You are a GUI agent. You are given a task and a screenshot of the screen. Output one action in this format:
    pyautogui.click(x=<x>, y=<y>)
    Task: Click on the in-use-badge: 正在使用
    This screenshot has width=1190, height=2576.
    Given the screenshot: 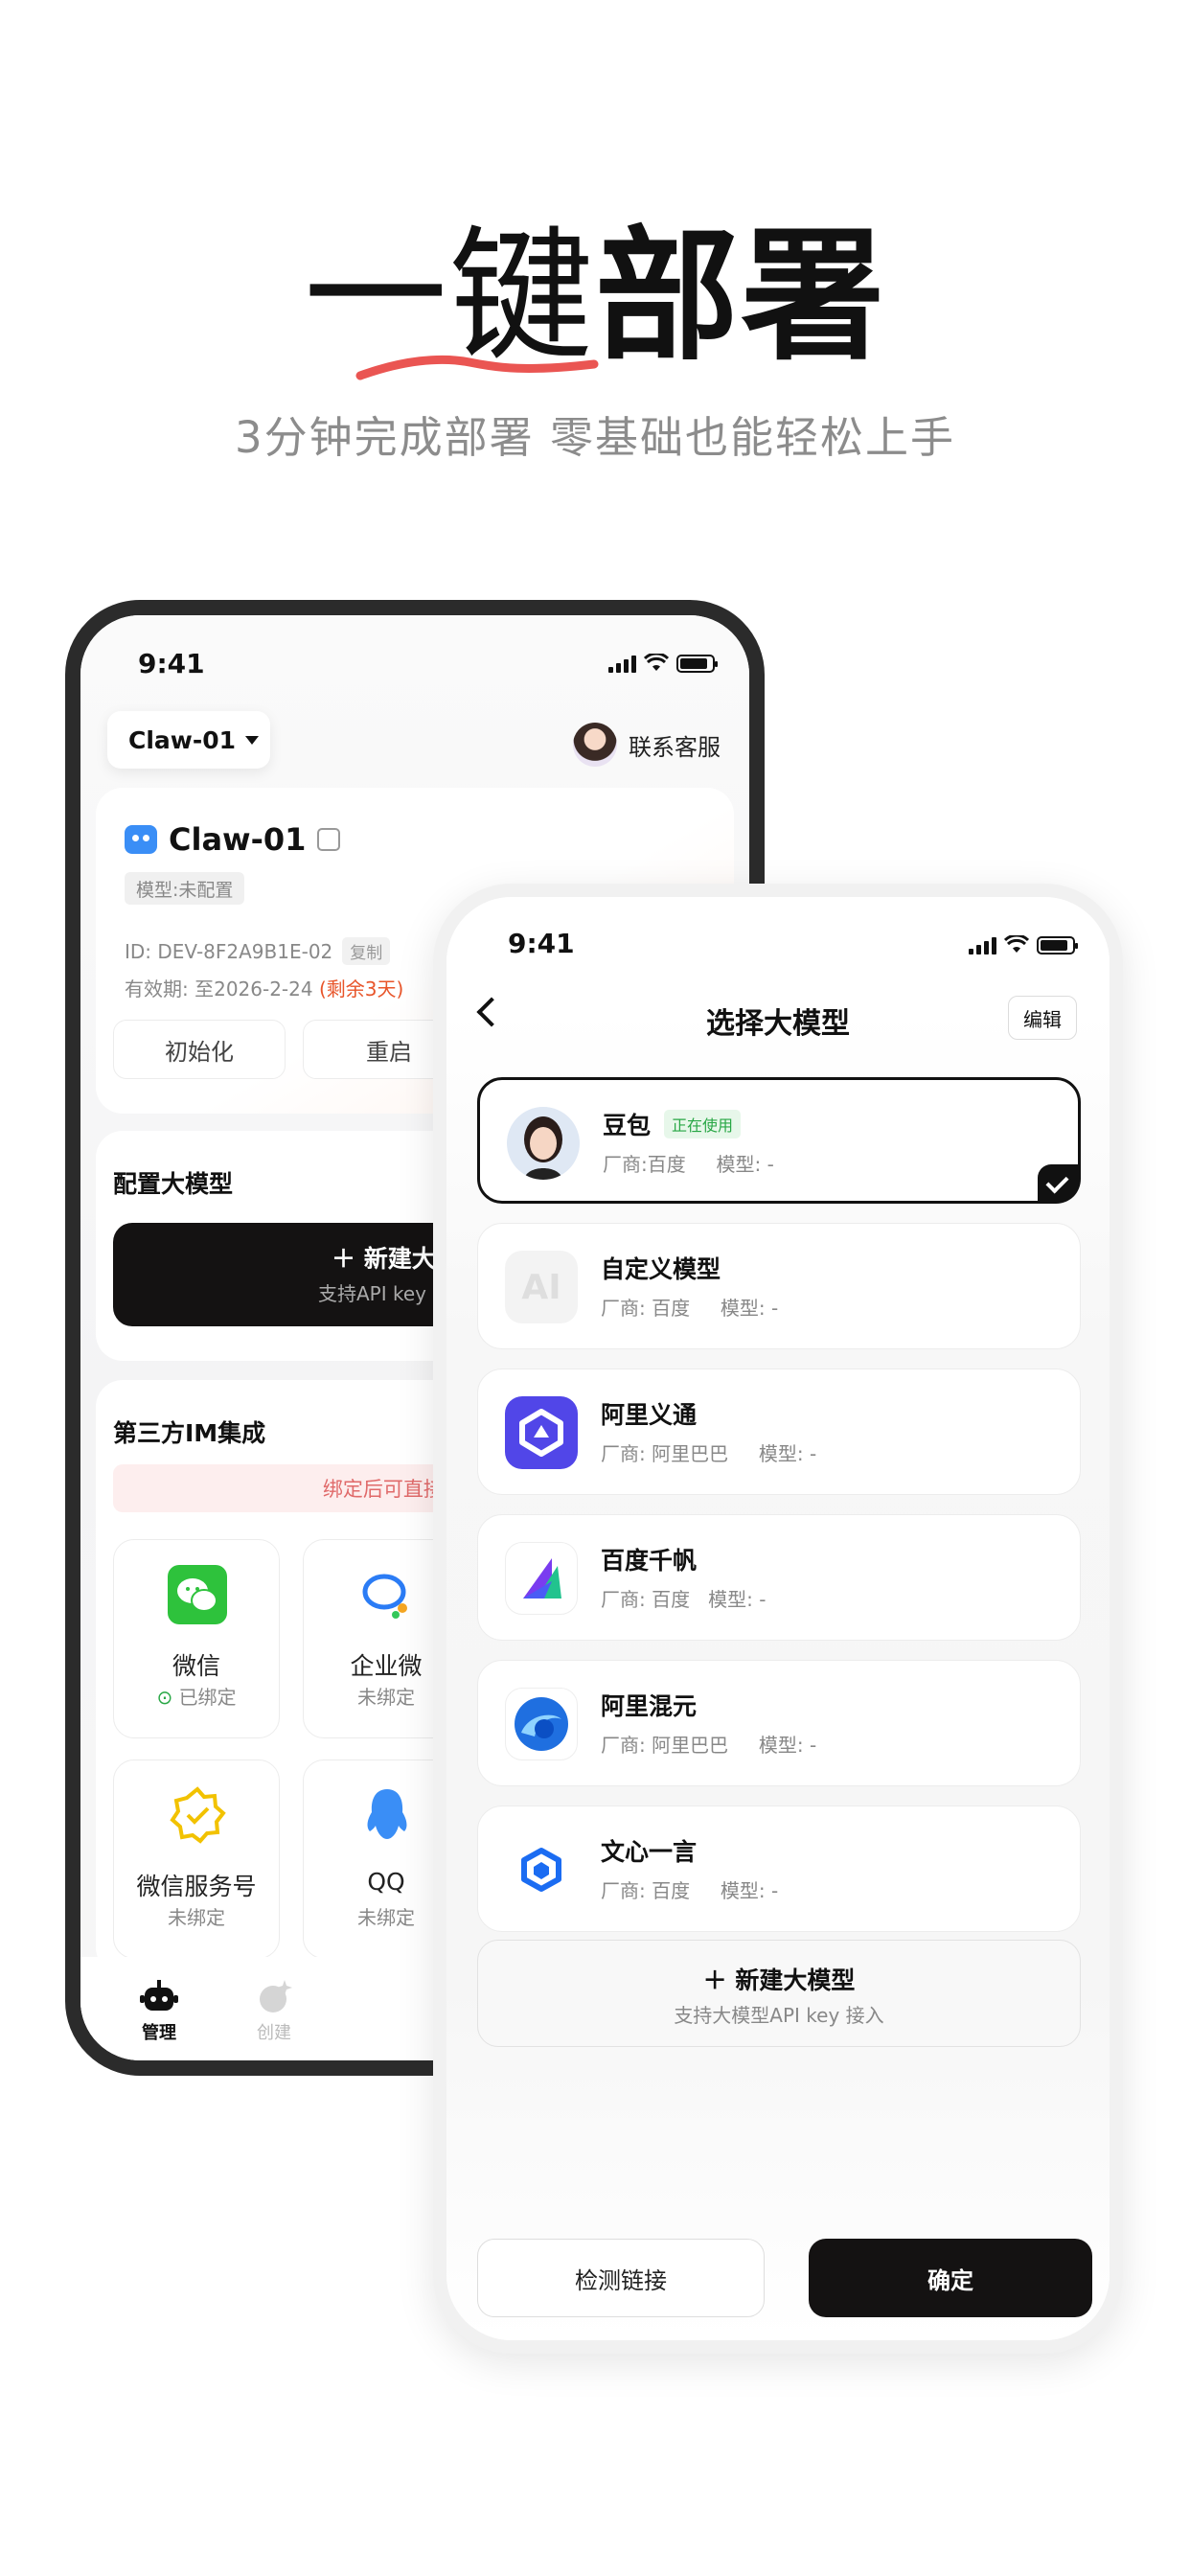 What is the action you would take?
    pyautogui.click(x=703, y=1124)
    